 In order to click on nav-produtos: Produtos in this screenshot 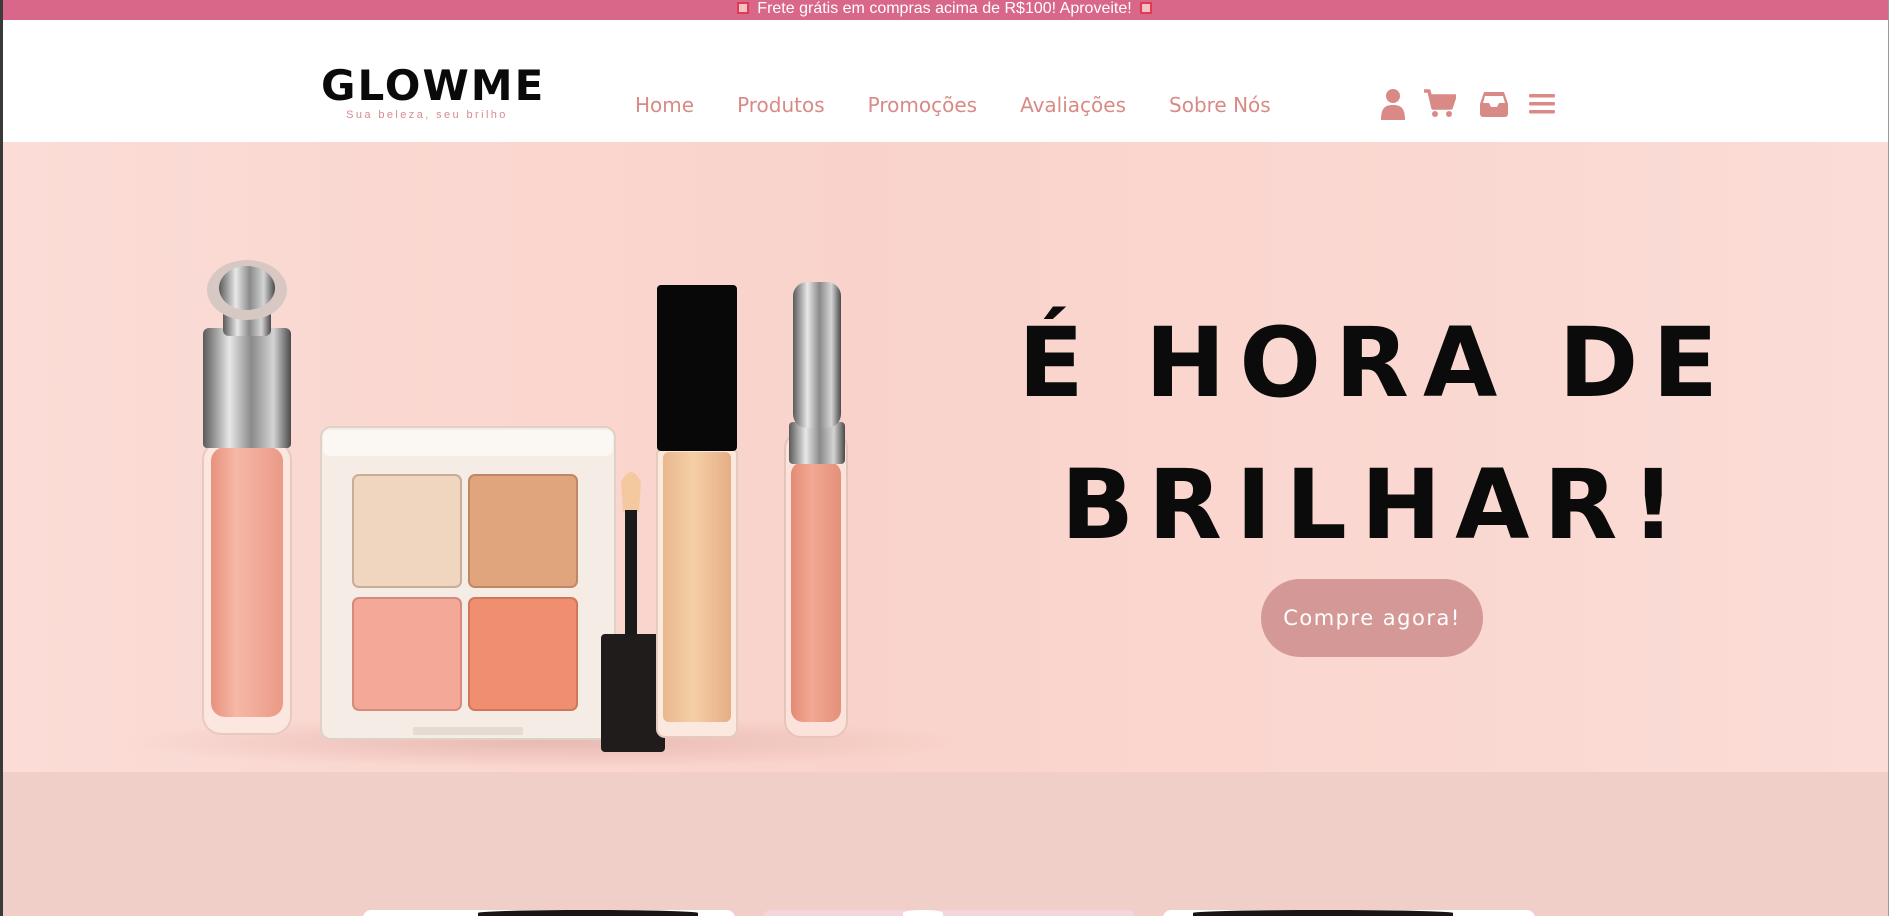, I will do `click(781, 105)`.